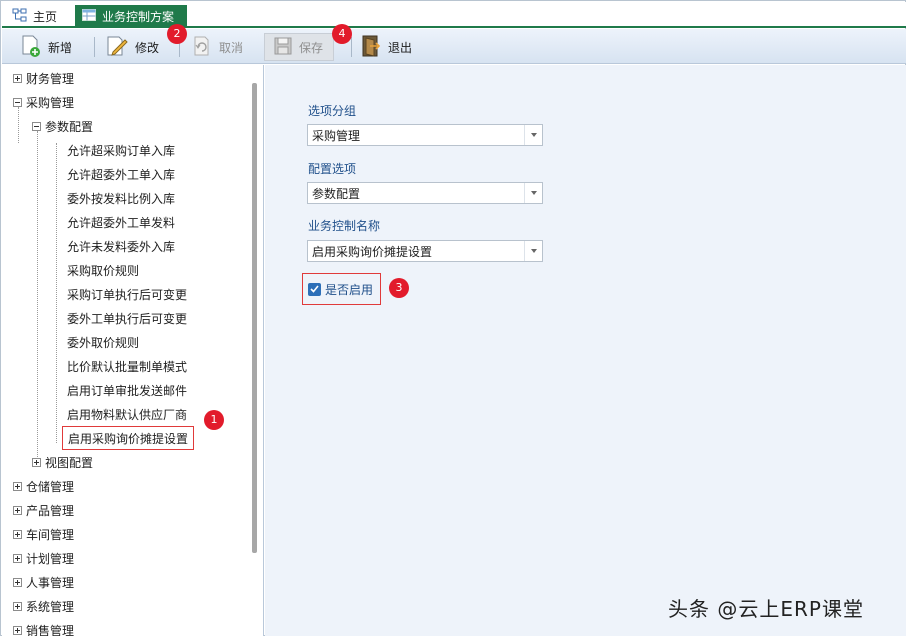 This screenshot has width=906, height=636. Describe the element at coordinates (349, 289) in the screenshot. I see `enable-checkbox-label: 是否启用` at that location.